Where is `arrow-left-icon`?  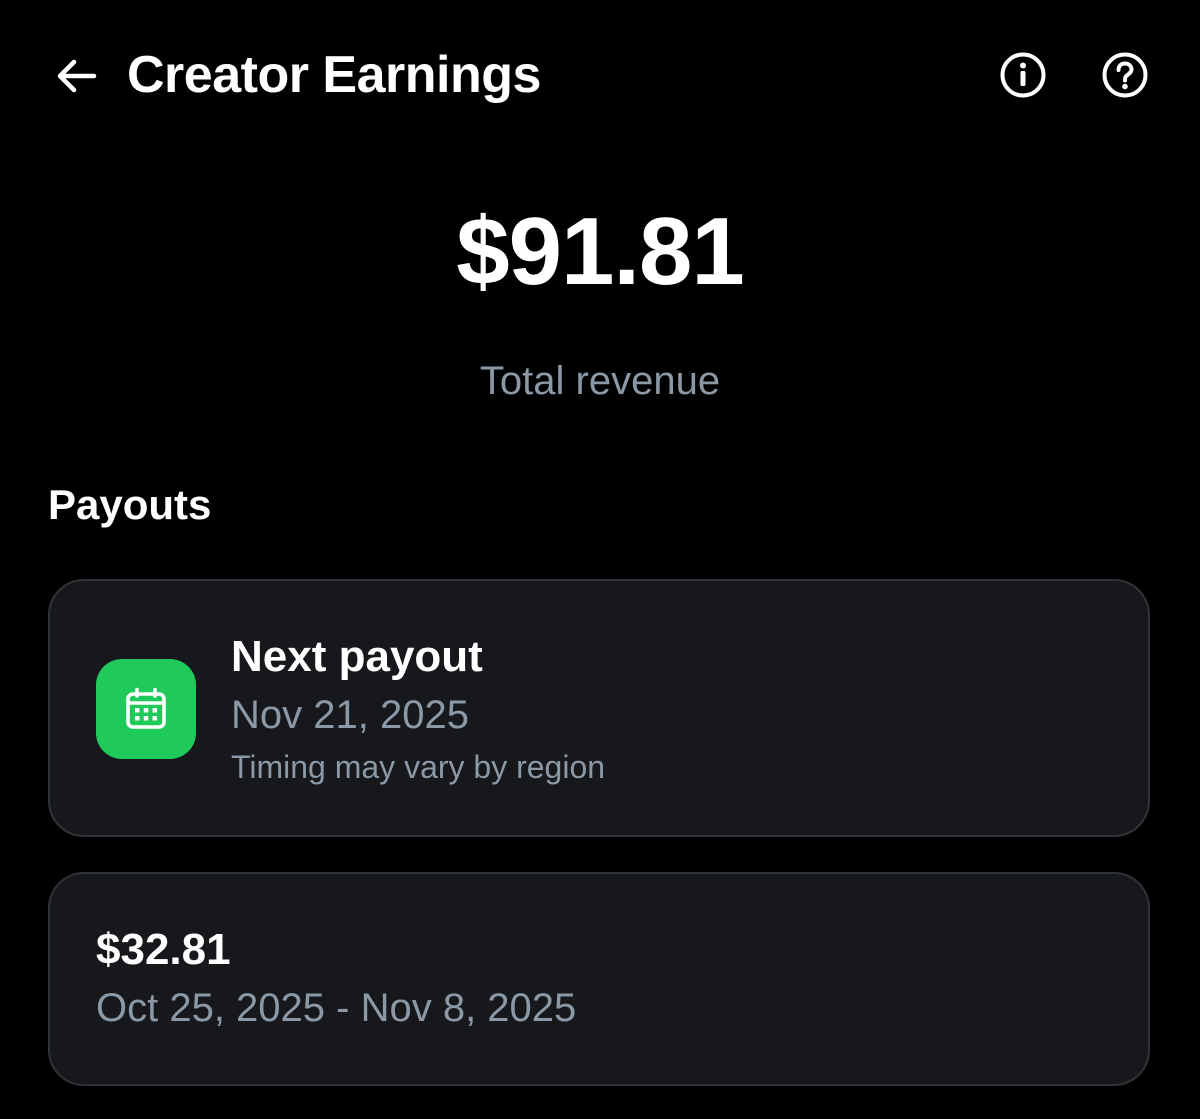 arrow-left-icon is located at coordinates (77, 76).